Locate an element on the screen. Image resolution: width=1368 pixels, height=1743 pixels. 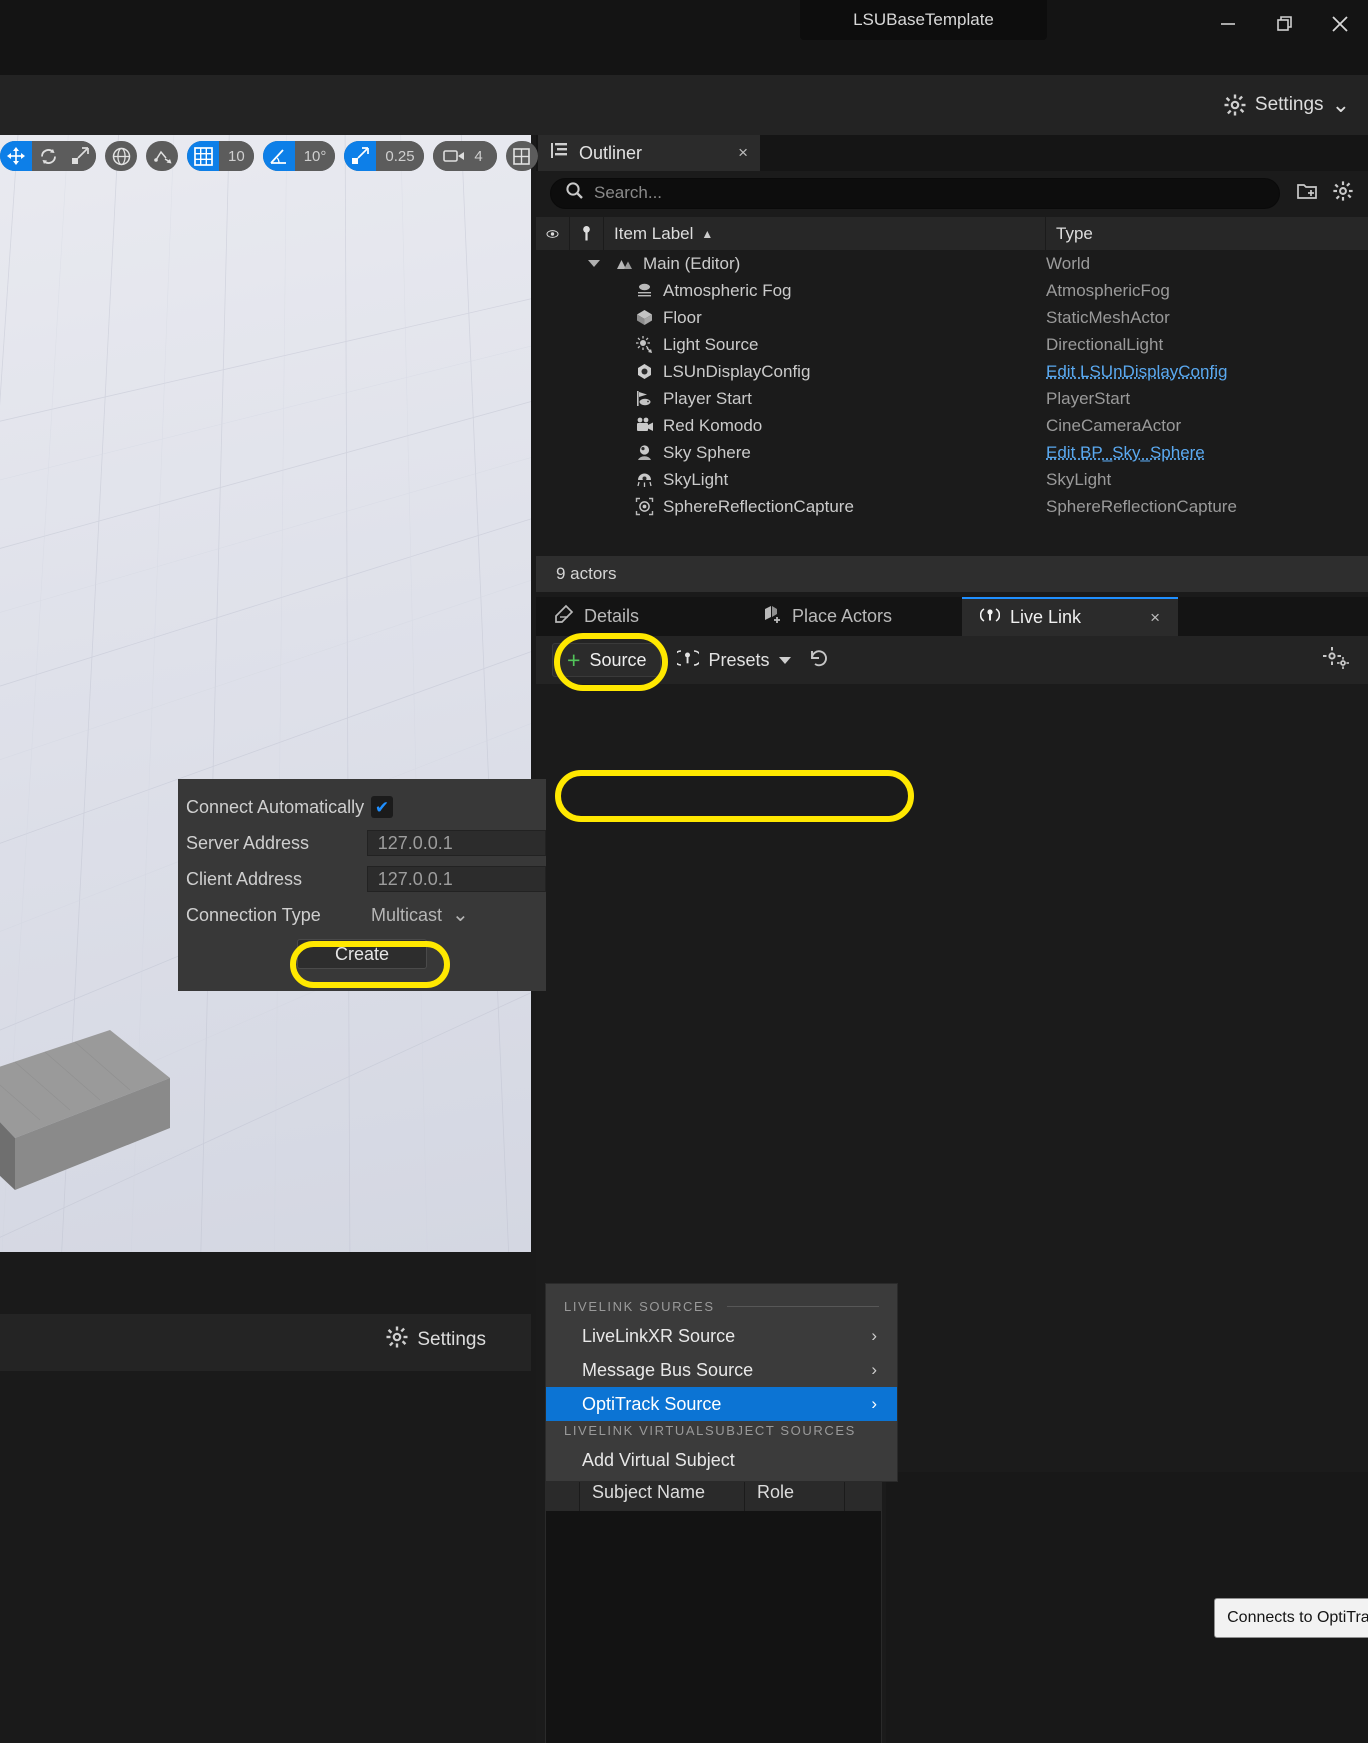
outliner-row-name: Main (Editor) is located at coordinates (791, 264).